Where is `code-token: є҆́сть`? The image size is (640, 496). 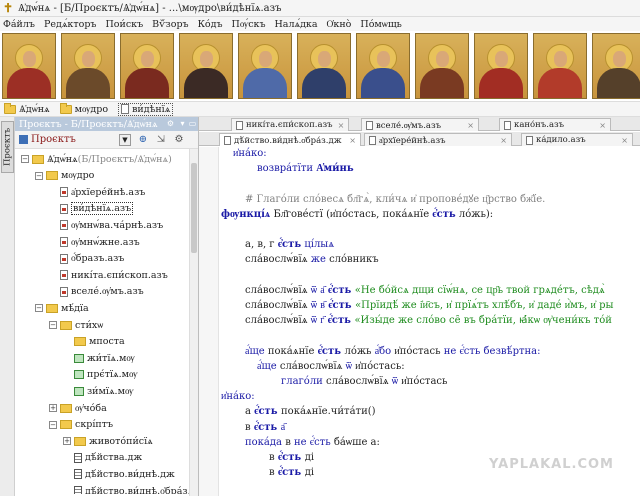
code-token: є҆́сть is located at coordinates (331, 351).